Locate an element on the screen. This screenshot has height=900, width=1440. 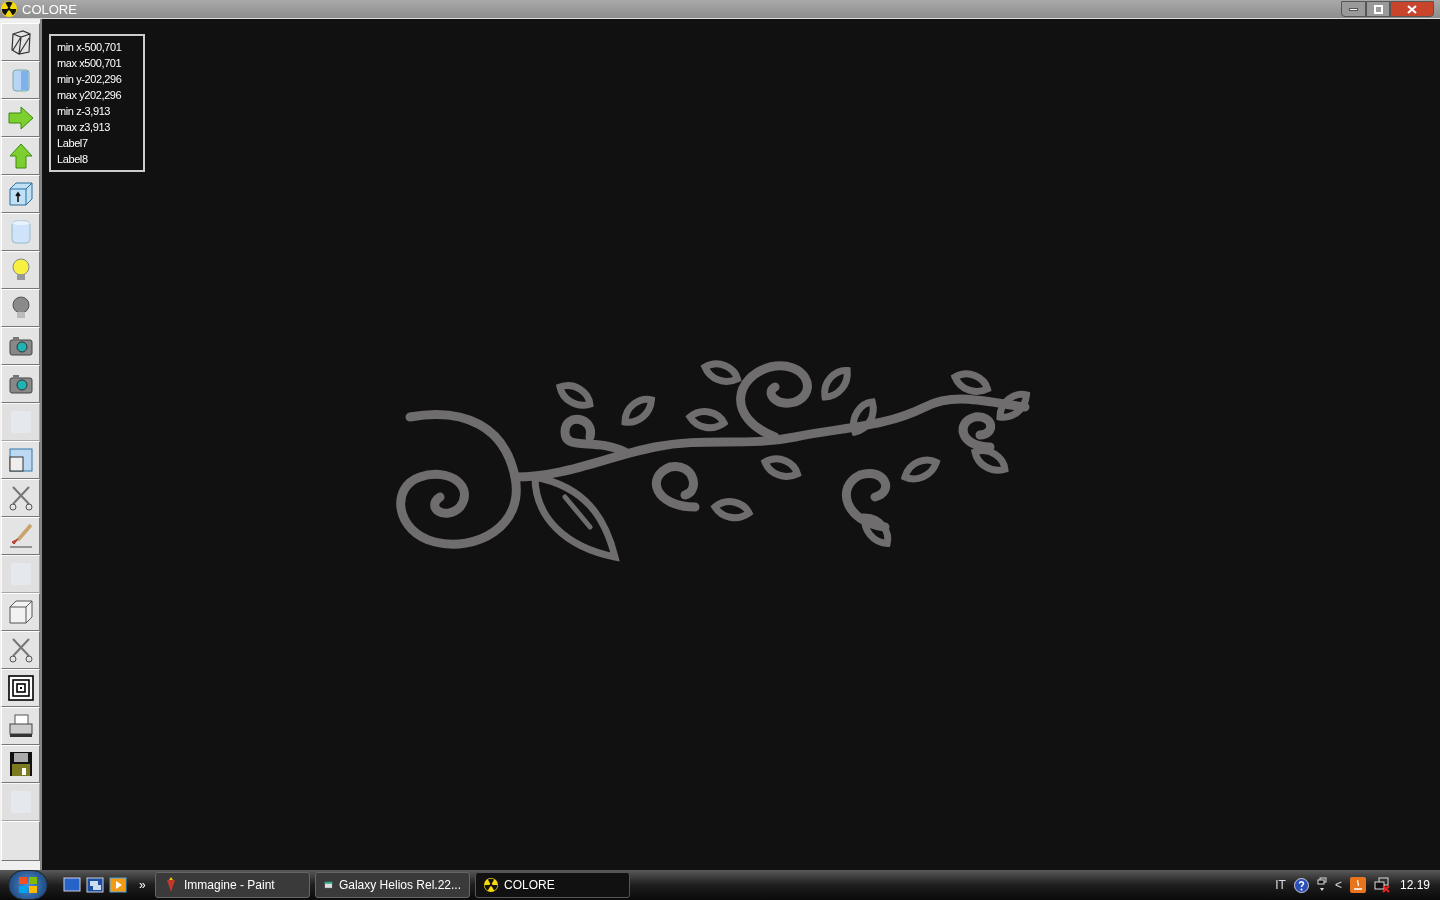
network-disconnected-icon is located at coordinates (1382, 885).